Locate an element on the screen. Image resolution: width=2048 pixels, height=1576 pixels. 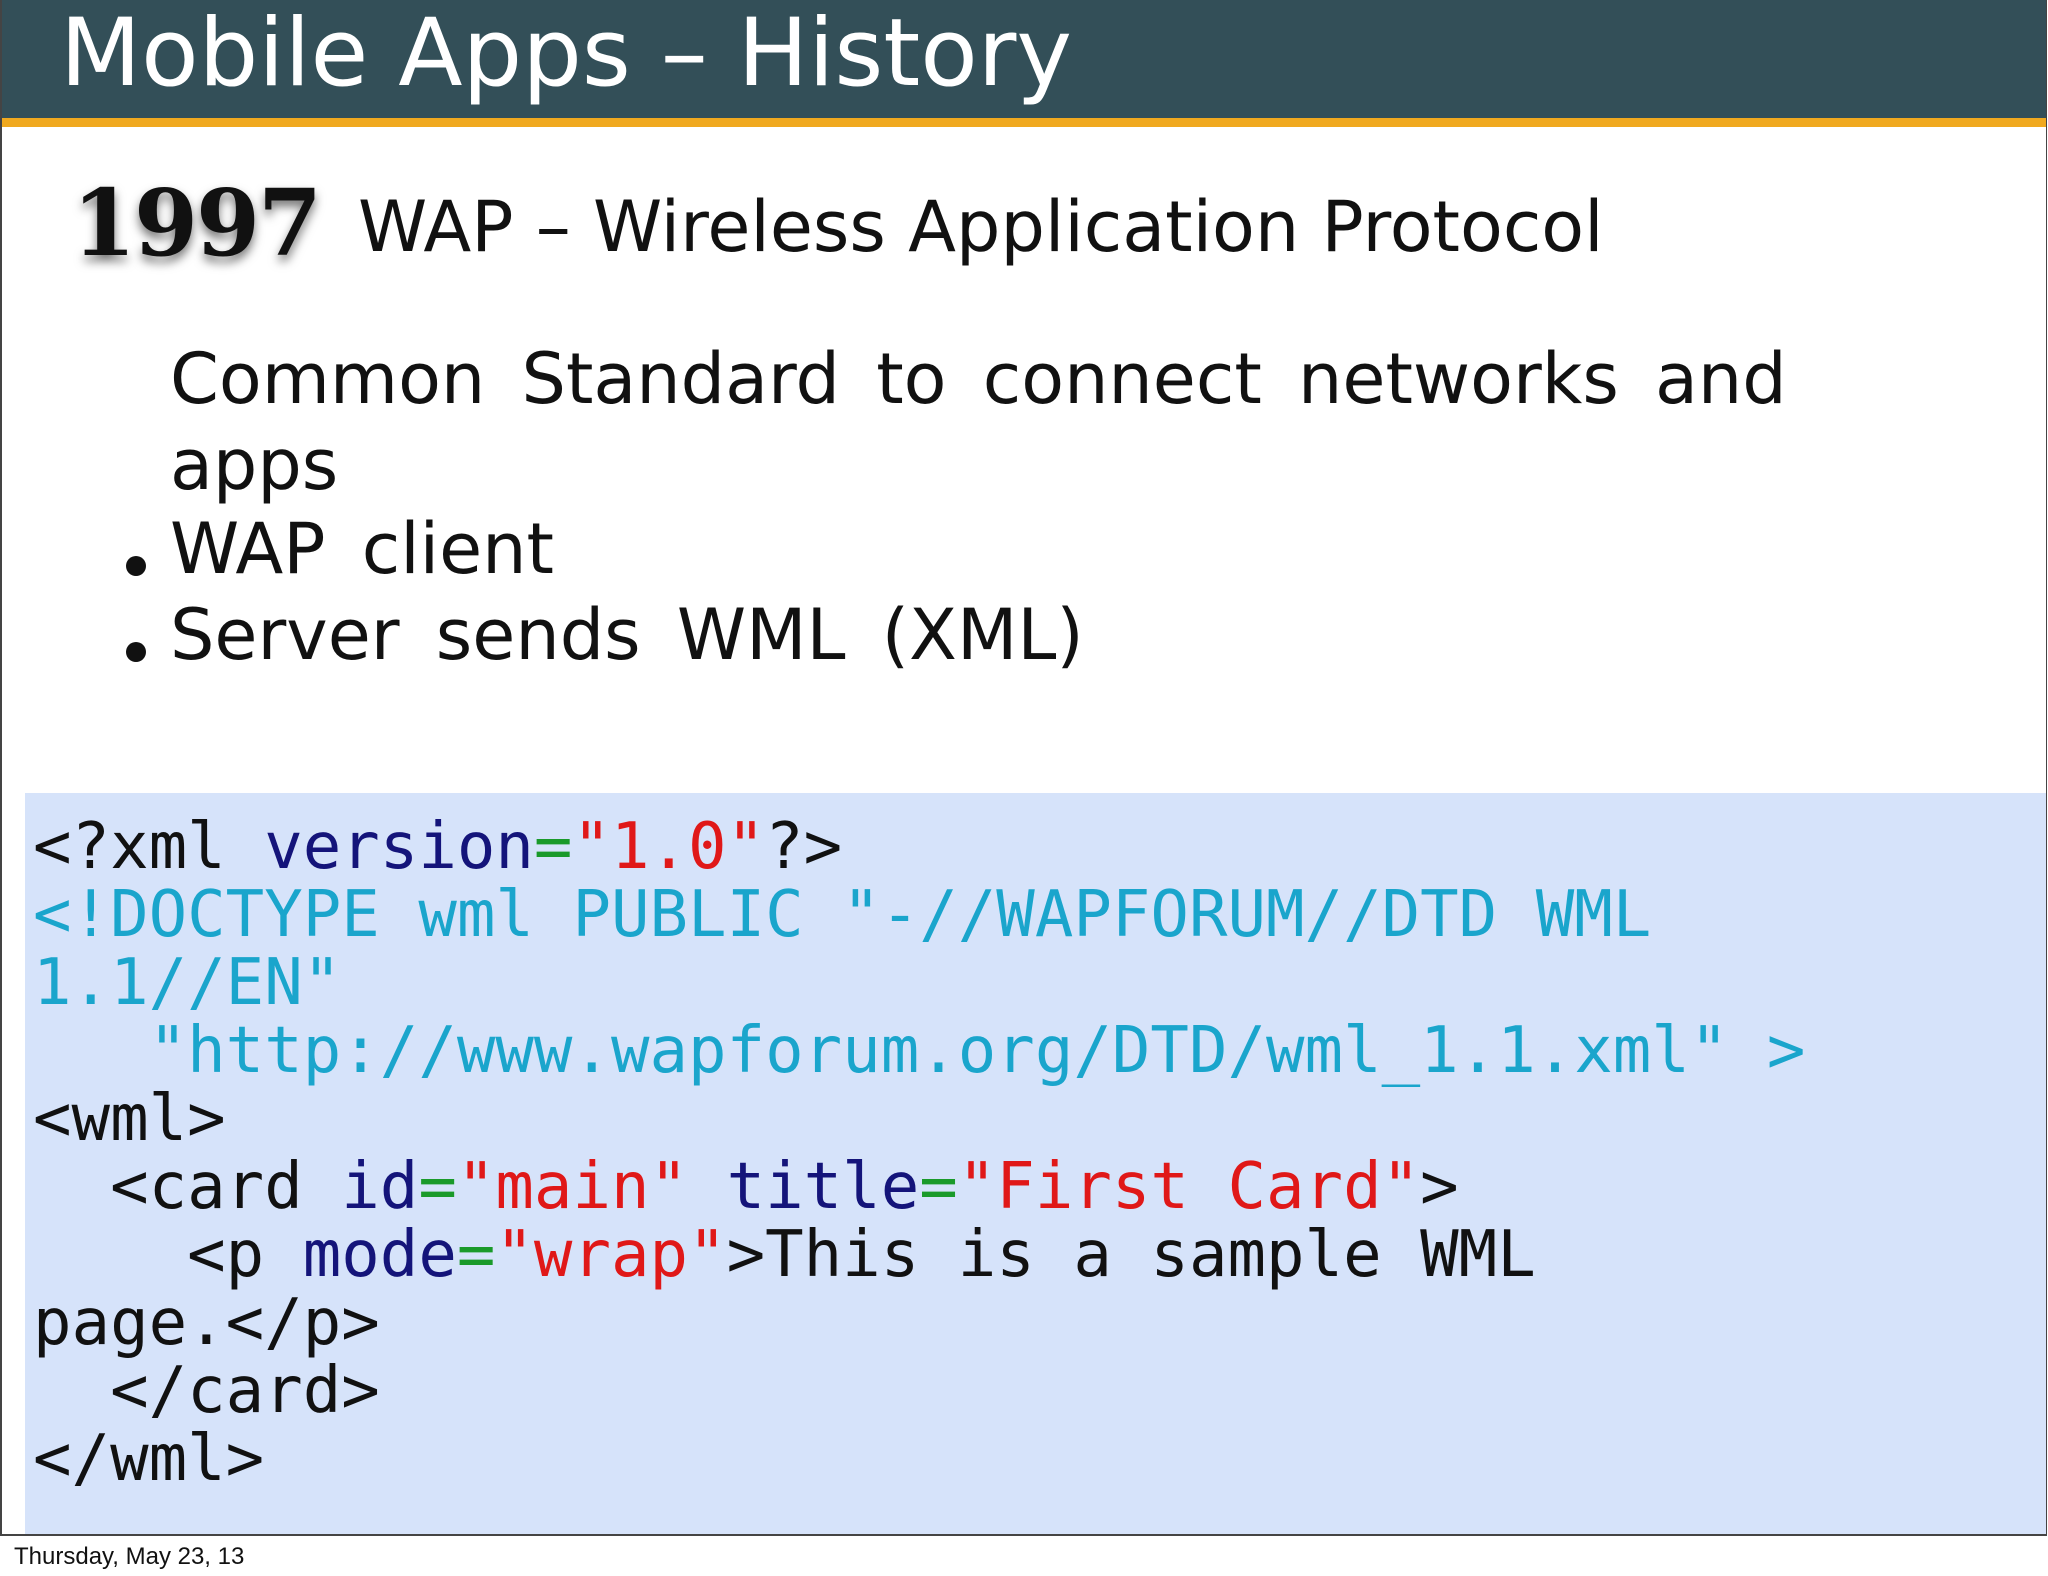
footer-date: Thursday, May 23, 13 is located at coordinates (129, 1556).